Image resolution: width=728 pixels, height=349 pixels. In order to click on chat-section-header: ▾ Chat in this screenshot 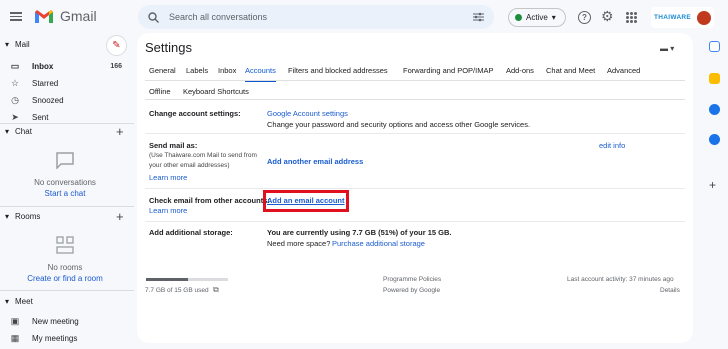, I will do `click(18, 131)`.